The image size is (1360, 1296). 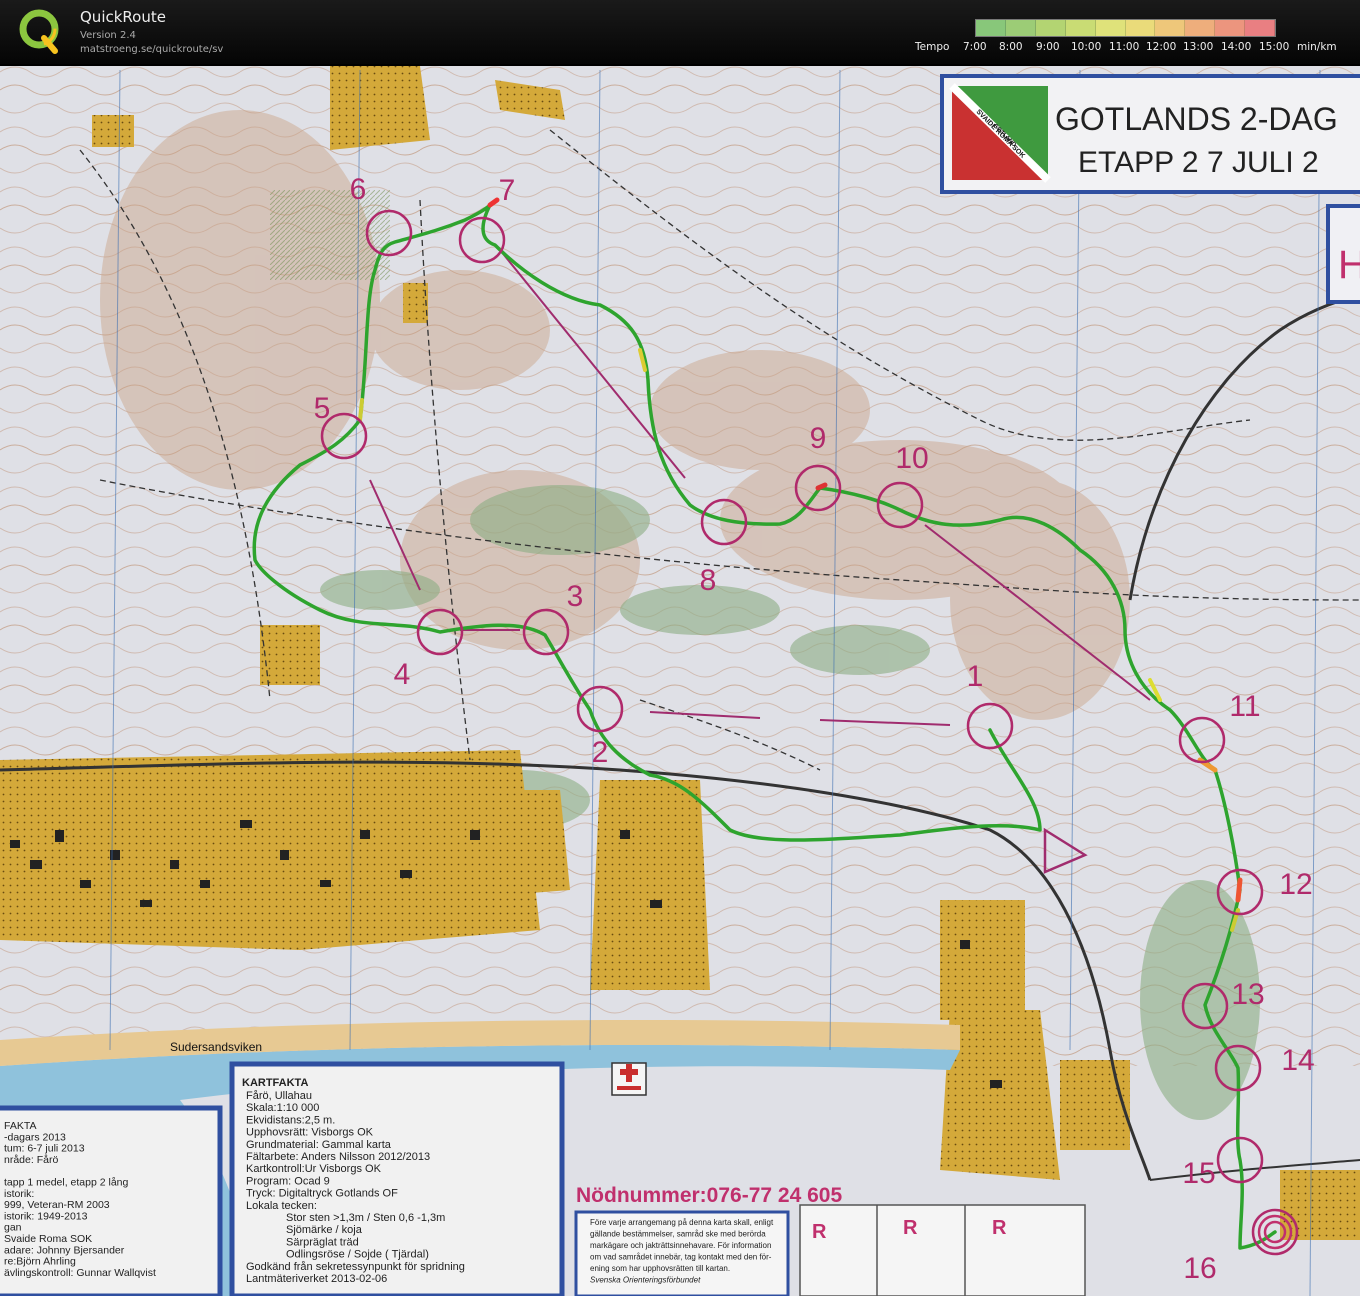 I want to click on kartfakta-line: Odlingsröse / Sojde ( Tjärdal), so click(x=357, y=1255).